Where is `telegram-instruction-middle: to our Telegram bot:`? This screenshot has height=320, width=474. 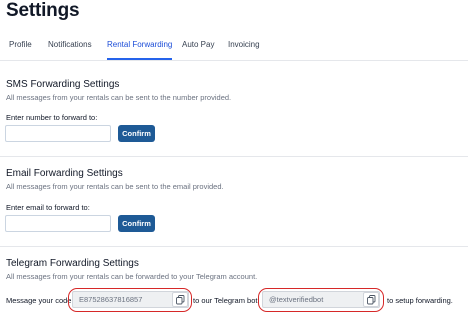 telegram-instruction-middle: to our Telegram bot: is located at coordinates (226, 300).